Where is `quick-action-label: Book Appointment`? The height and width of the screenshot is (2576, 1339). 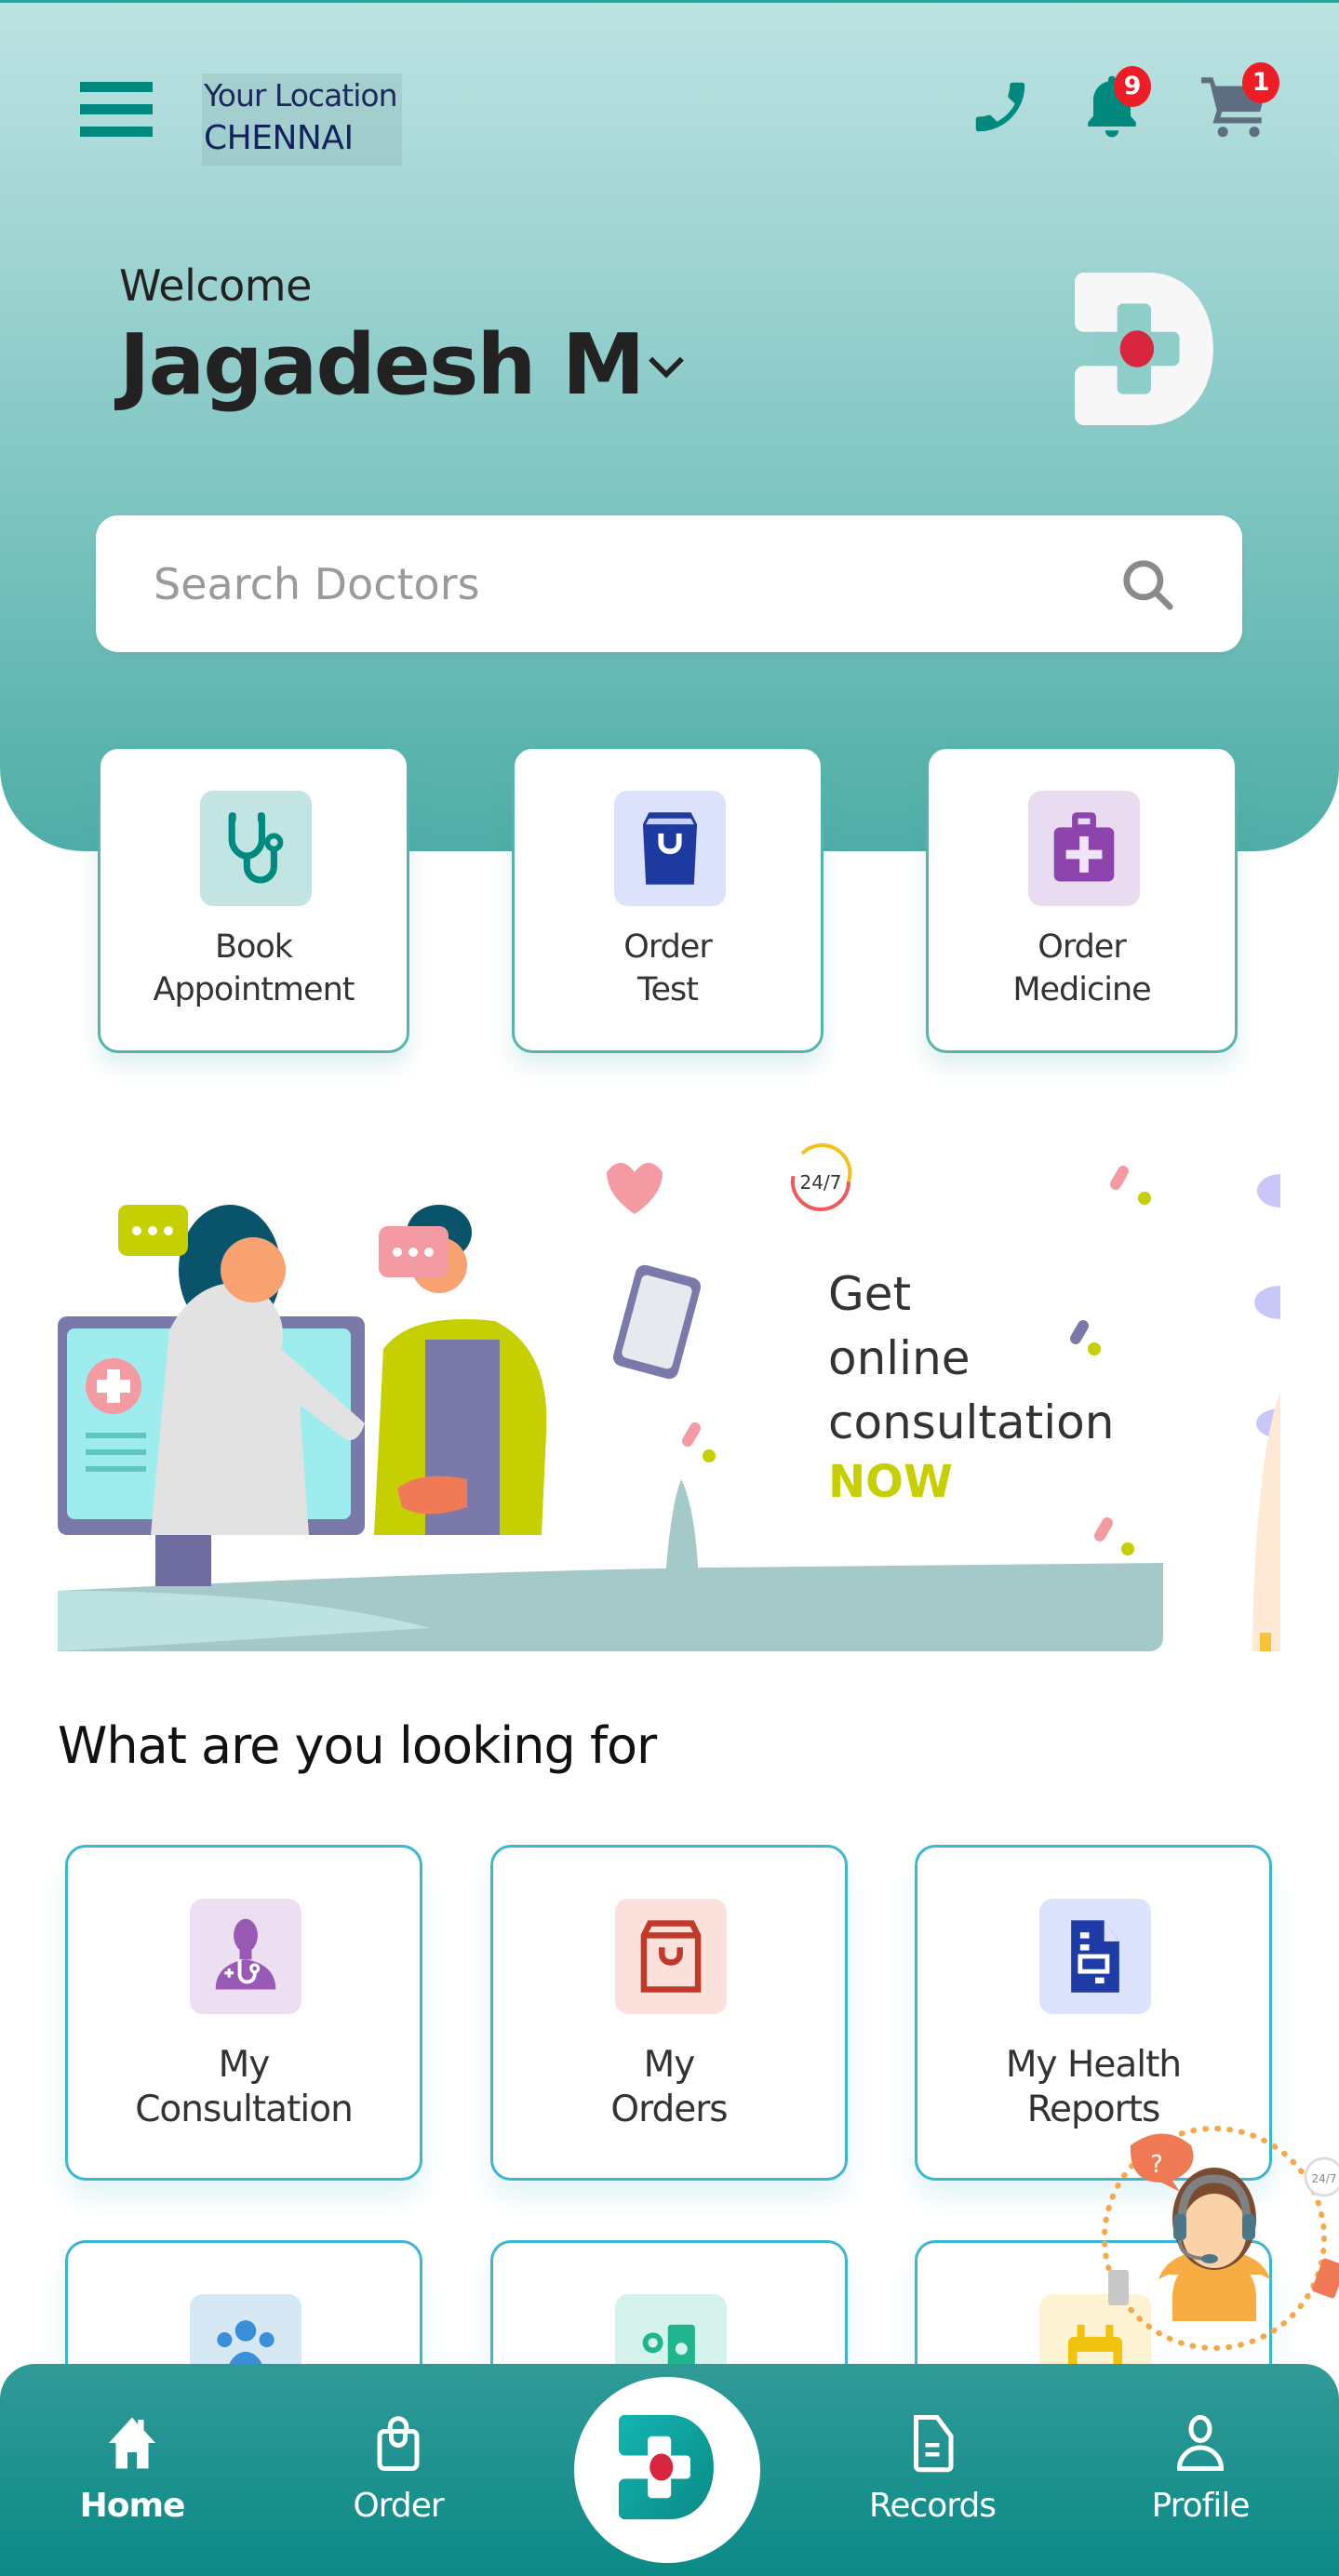 quick-action-label: Book Appointment is located at coordinates (254, 968).